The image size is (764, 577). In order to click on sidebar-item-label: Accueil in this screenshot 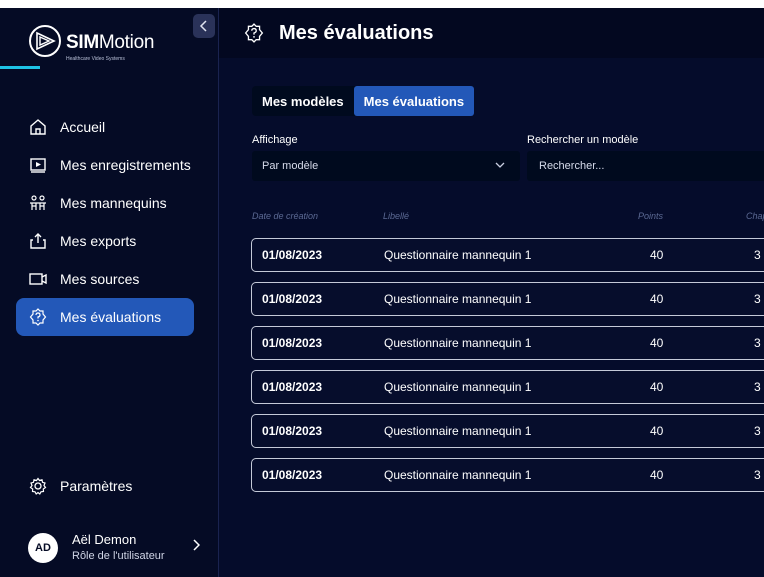, I will do `click(83, 127)`.